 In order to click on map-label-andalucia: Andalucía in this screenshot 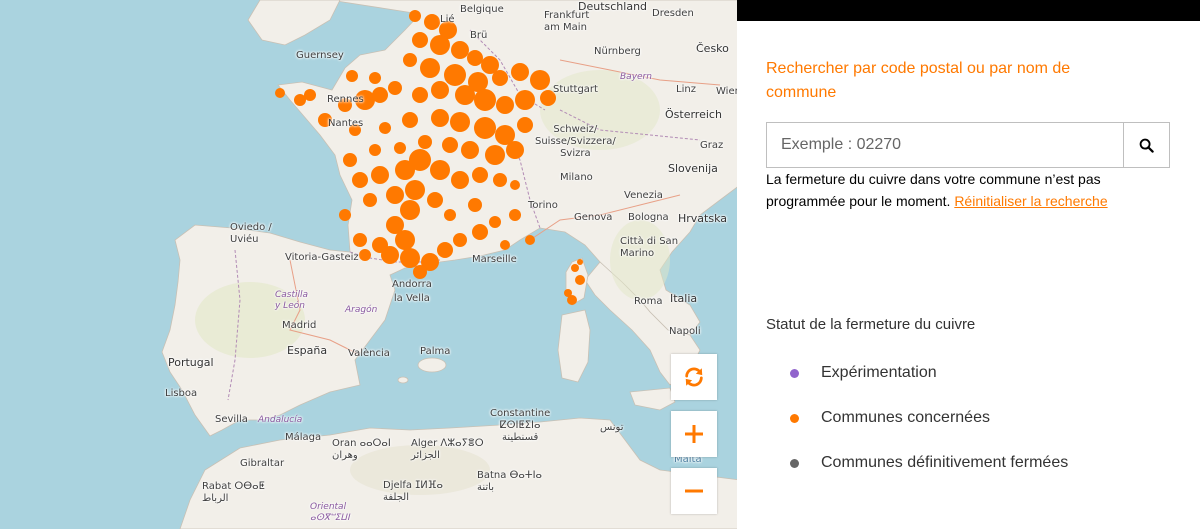, I will do `click(280, 420)`.